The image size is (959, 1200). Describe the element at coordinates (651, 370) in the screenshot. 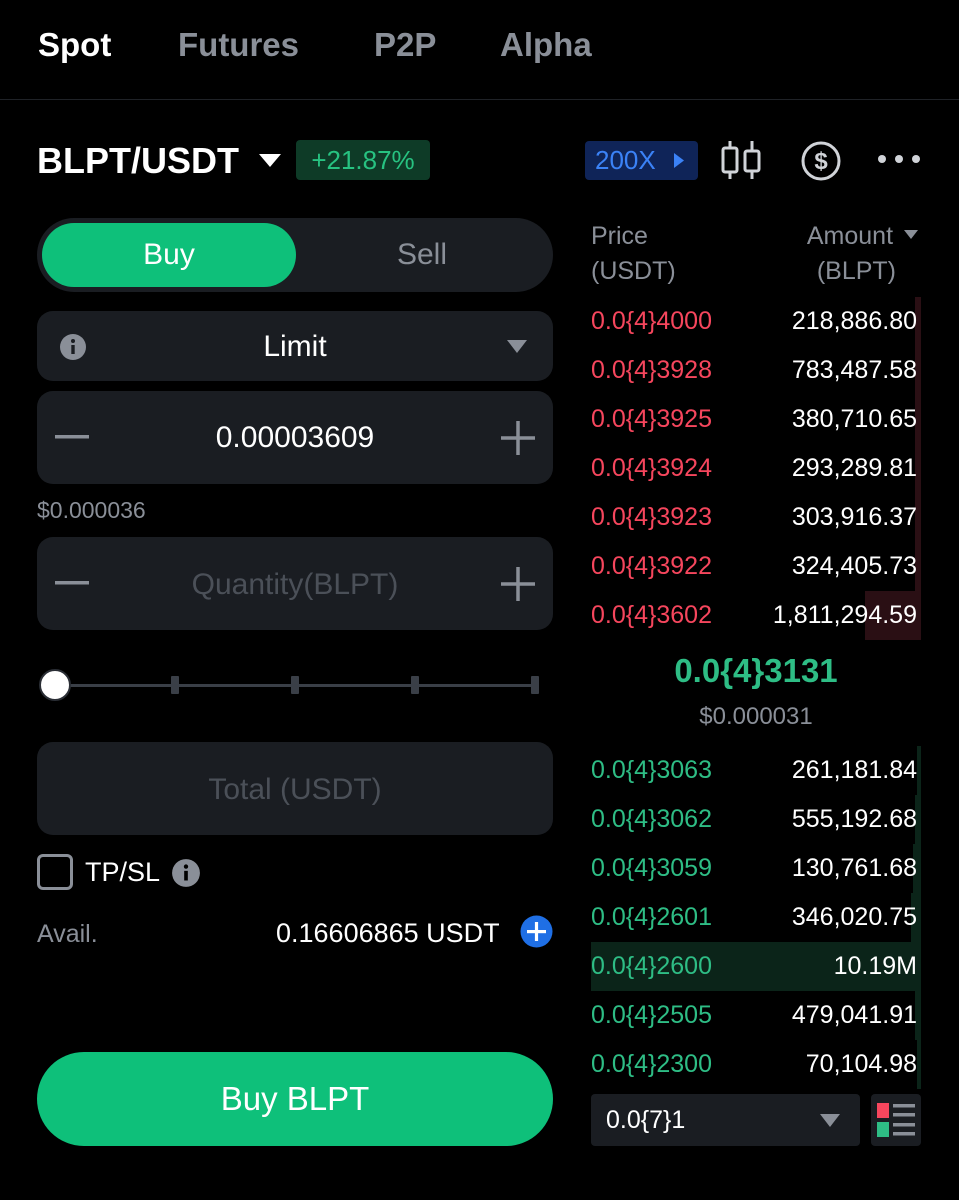

I see `ask-price: 0.0{4}3928` at that location.